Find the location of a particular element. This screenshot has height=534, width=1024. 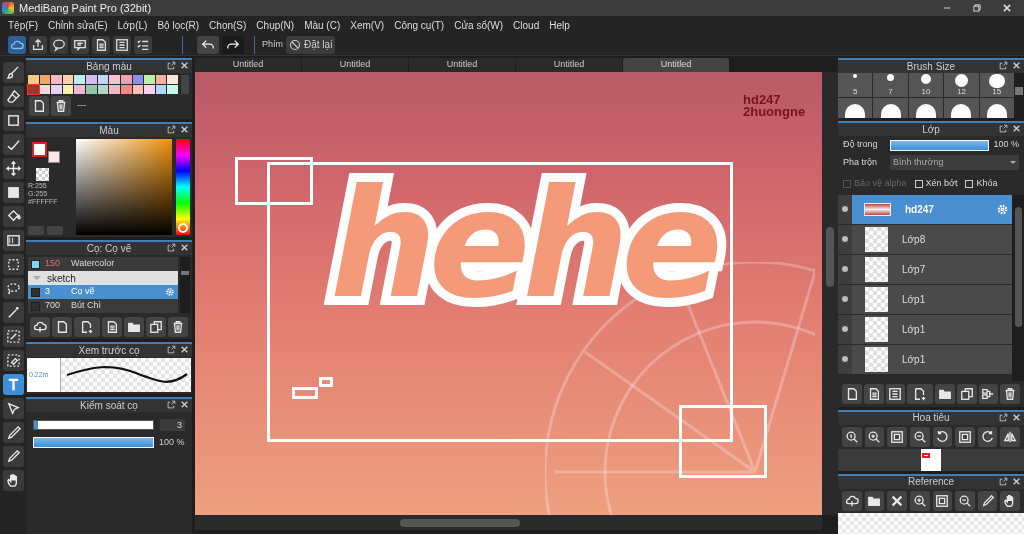

panel-title: Kiểm soát cọ is located at coordinates (109, 405).